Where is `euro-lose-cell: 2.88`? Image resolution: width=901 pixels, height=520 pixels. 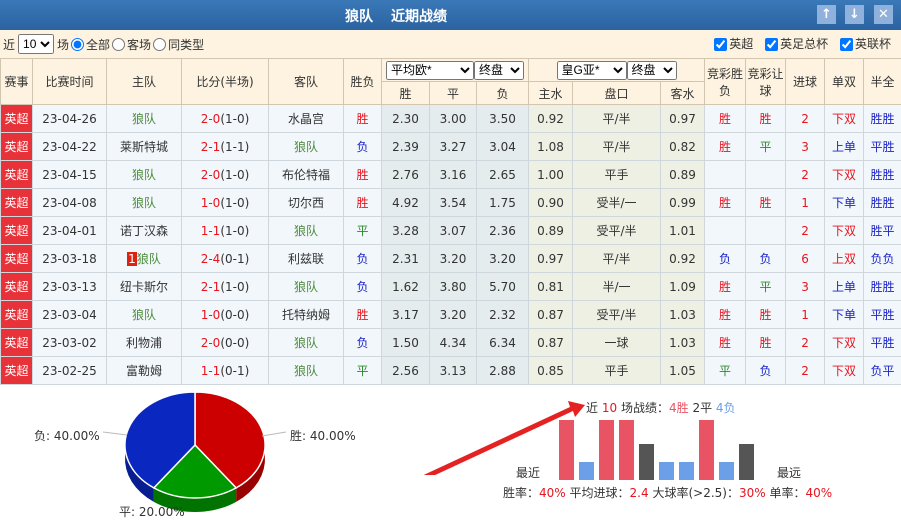
euro-lose-cell: 2.88 is located at coordinates (503, 371).